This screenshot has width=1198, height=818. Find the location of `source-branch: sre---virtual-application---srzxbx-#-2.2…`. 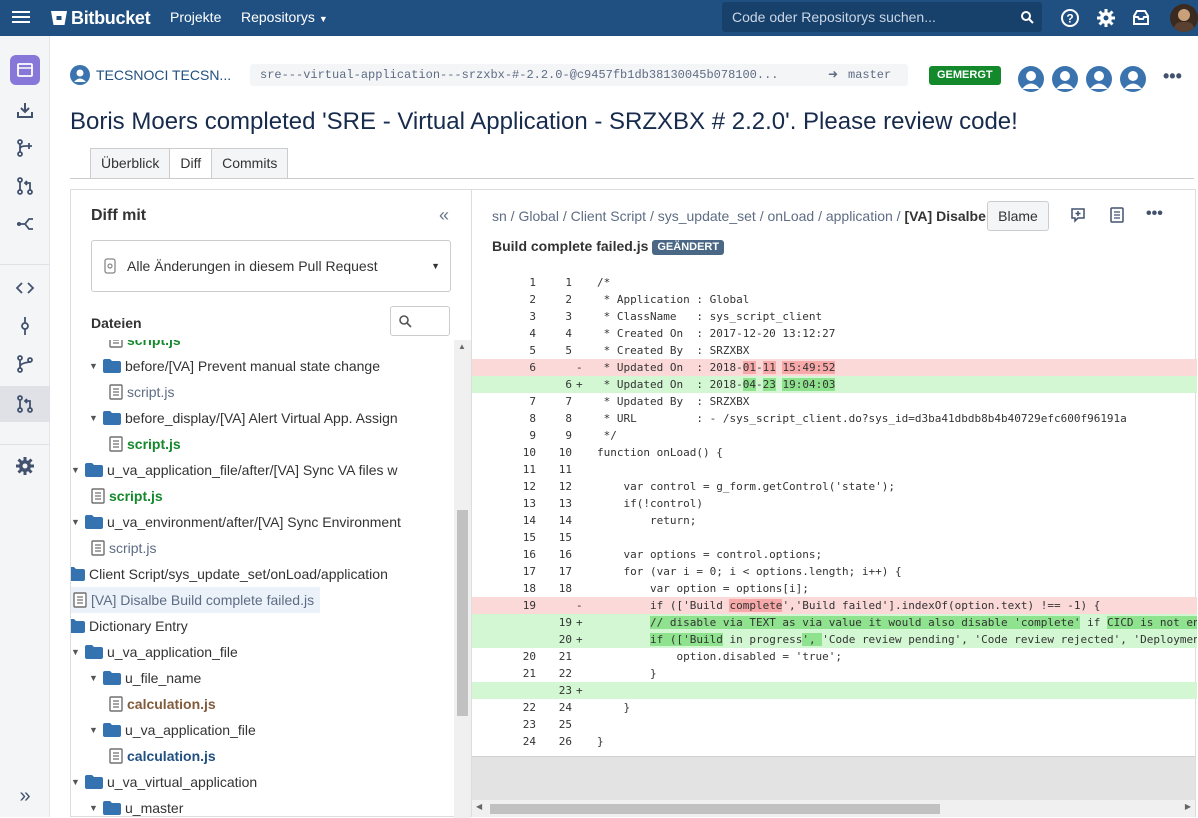

source-branch: sre---virtual-application---srzxbx-#-2.2… is located at coordinates (519, 75).